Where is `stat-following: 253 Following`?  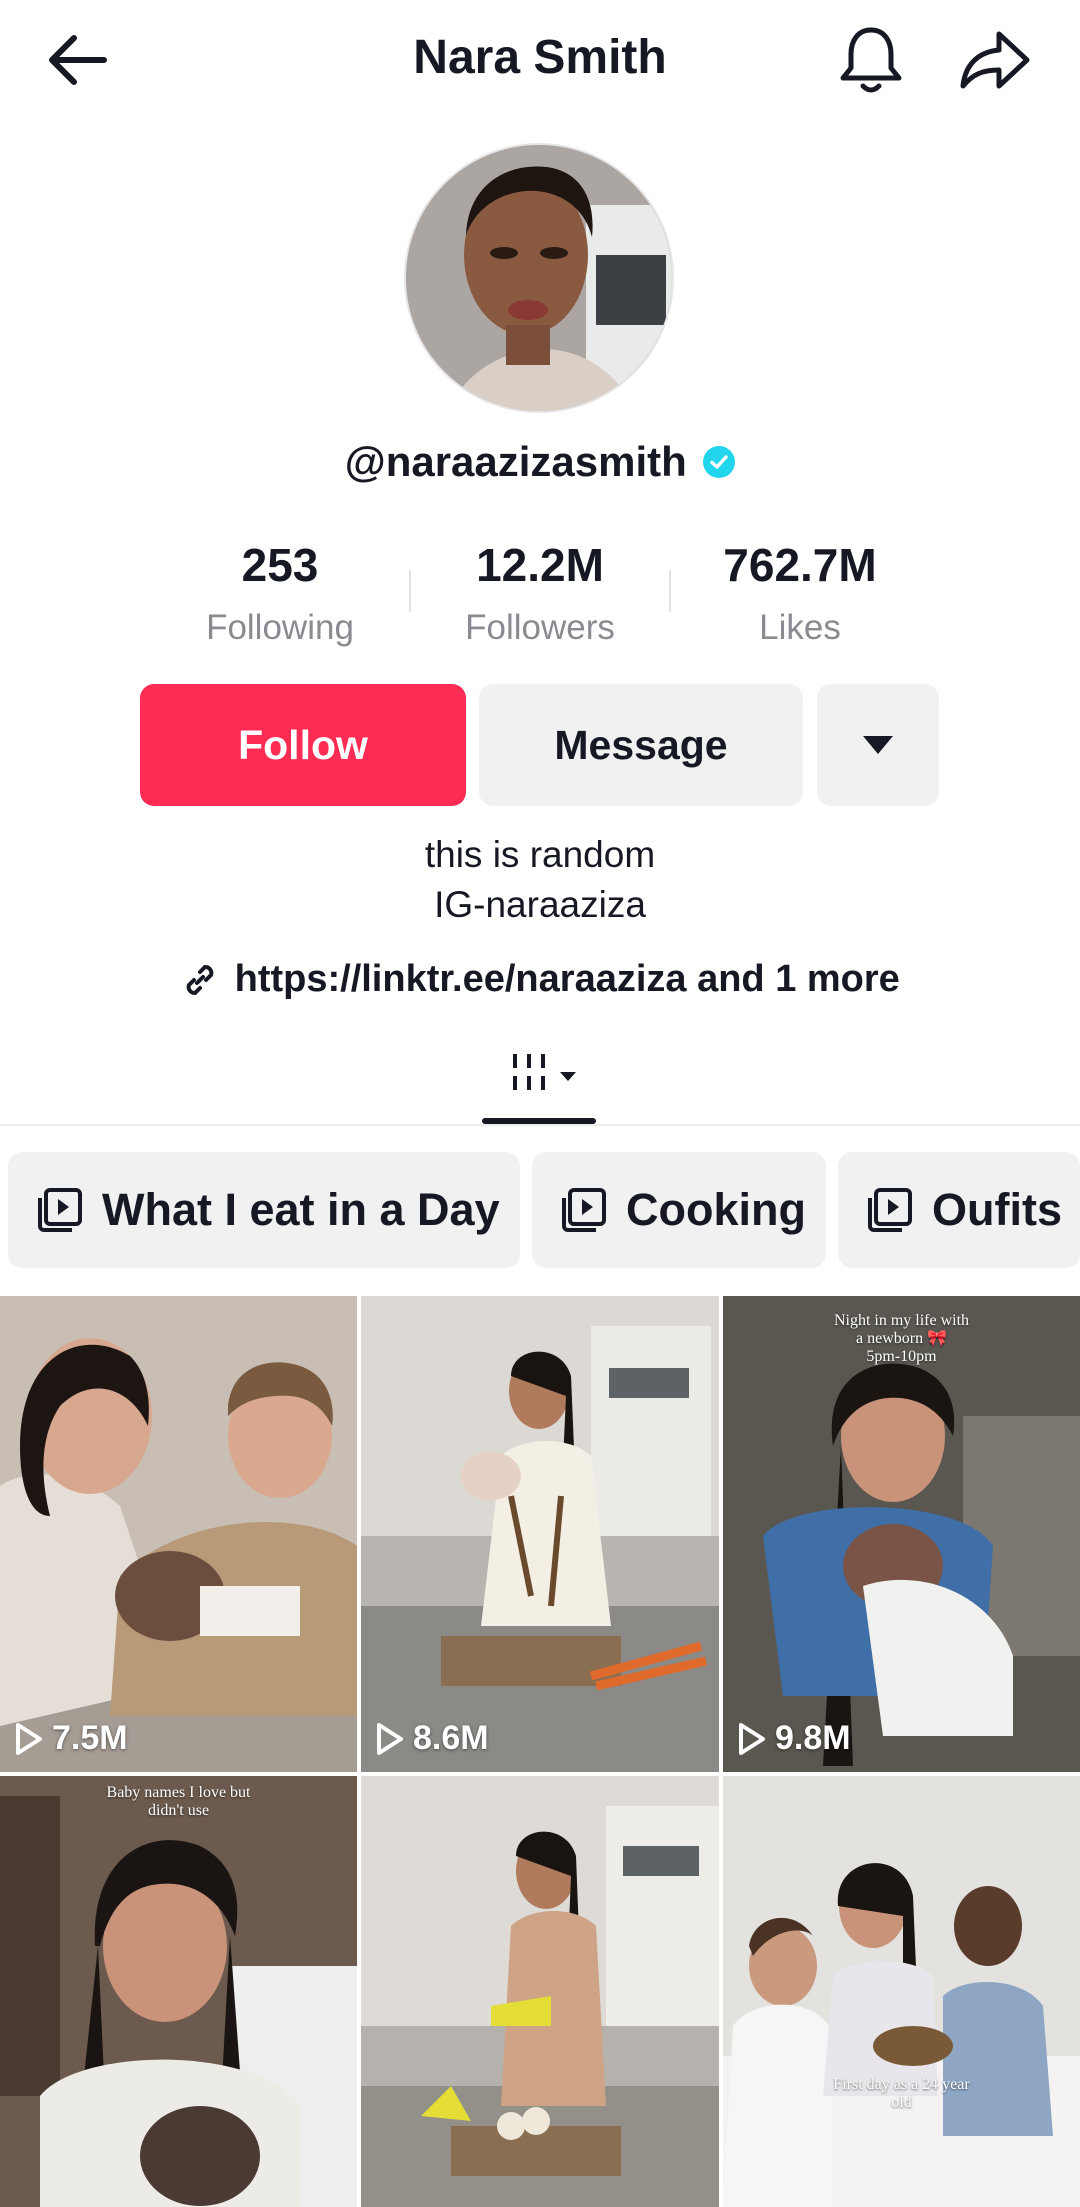 stat-following: 253 Following is located at coordinates (280, 592).